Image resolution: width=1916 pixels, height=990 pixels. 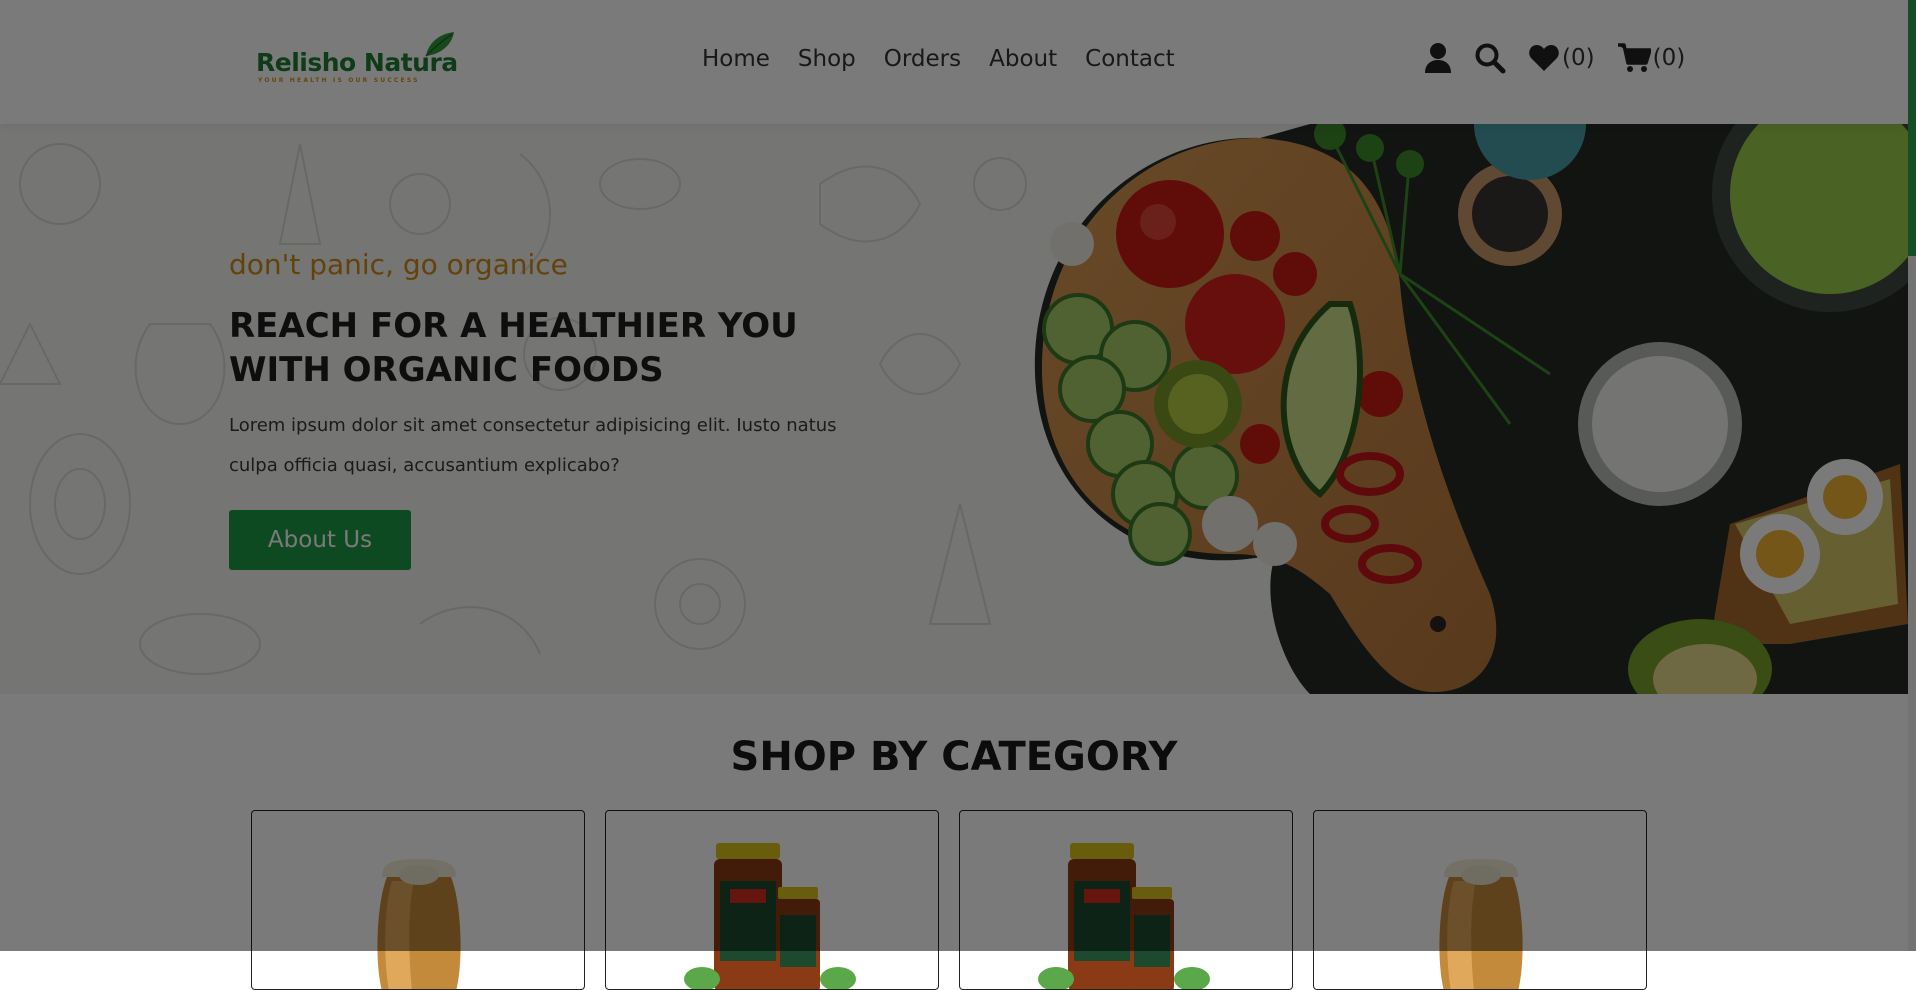 What do you see at coordinates (1544, 58) in the screenshot?
I see `heart-icon` at bounding box center [1544, 58].